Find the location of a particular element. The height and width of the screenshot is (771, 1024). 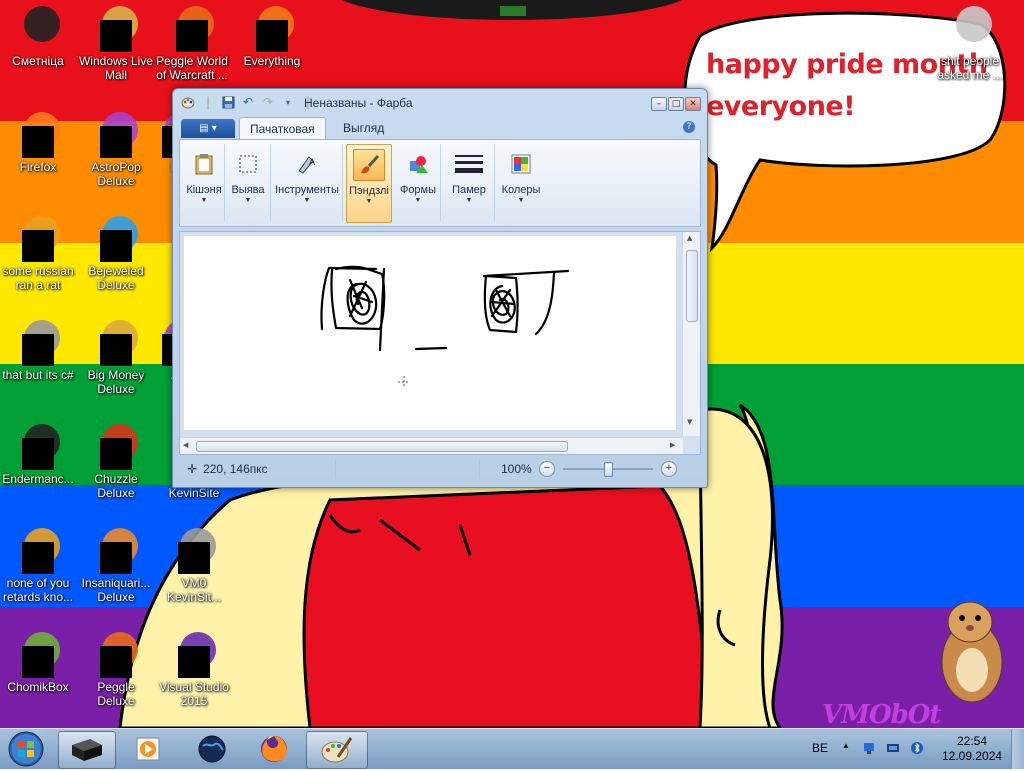

start-button is located at coordinates (26, 749).